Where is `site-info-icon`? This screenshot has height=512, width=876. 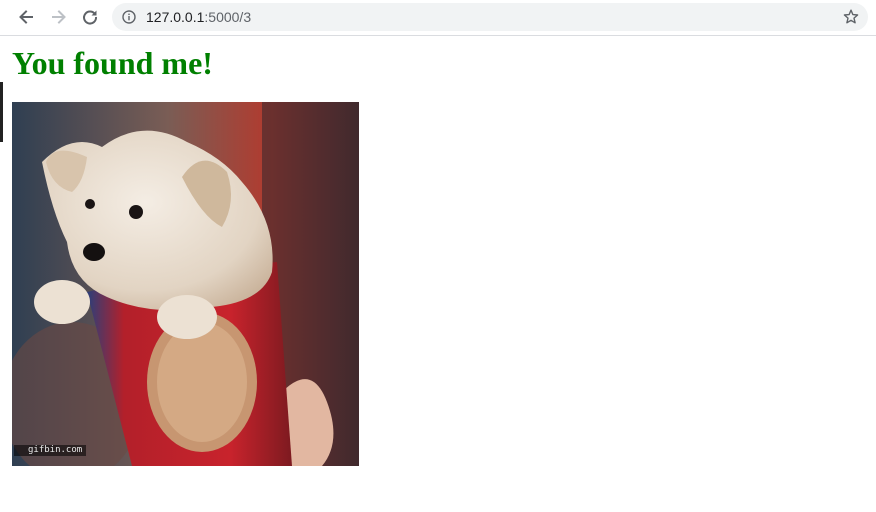 site-info-icon is located at coordinates (129, 17).